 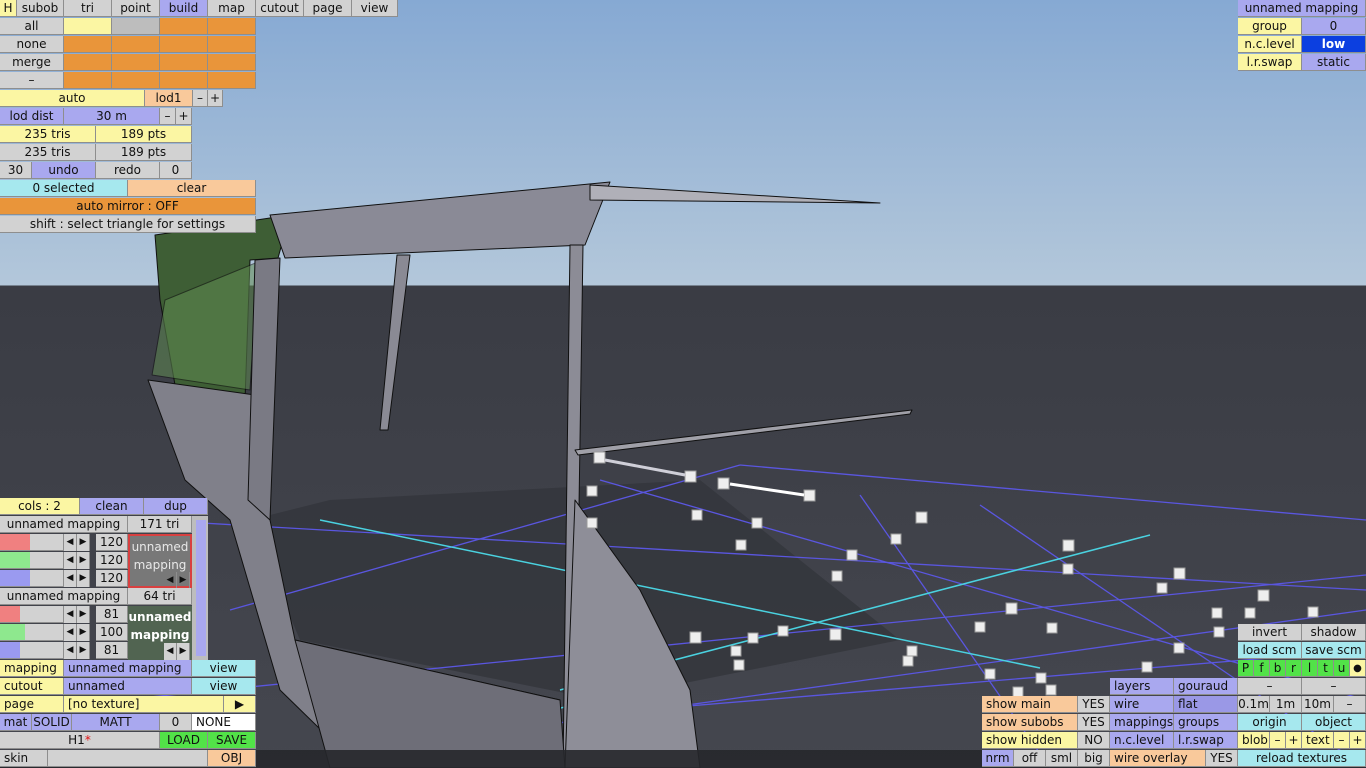 I want to click on snap-1m: 1m, so click(x=1286, y=704).